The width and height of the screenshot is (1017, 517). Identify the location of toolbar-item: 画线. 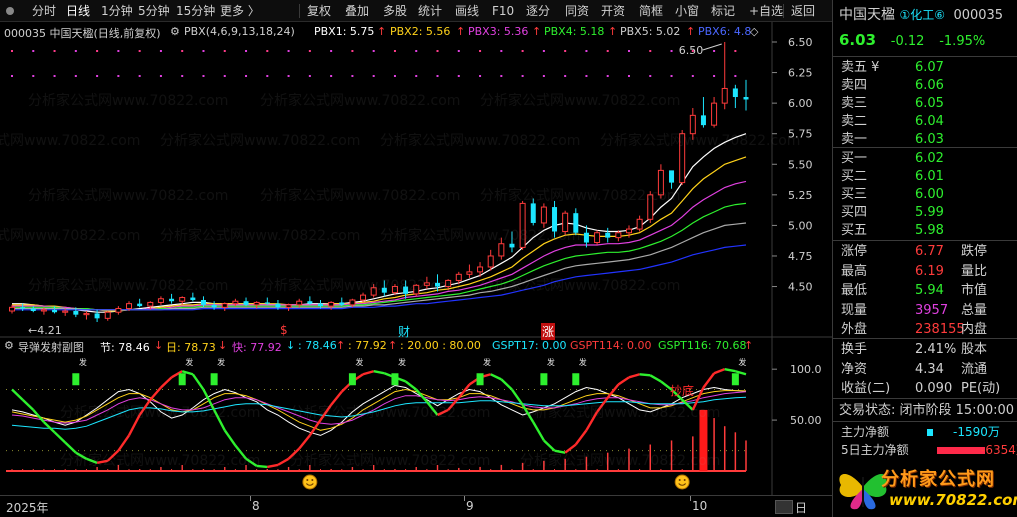
(467, 11).